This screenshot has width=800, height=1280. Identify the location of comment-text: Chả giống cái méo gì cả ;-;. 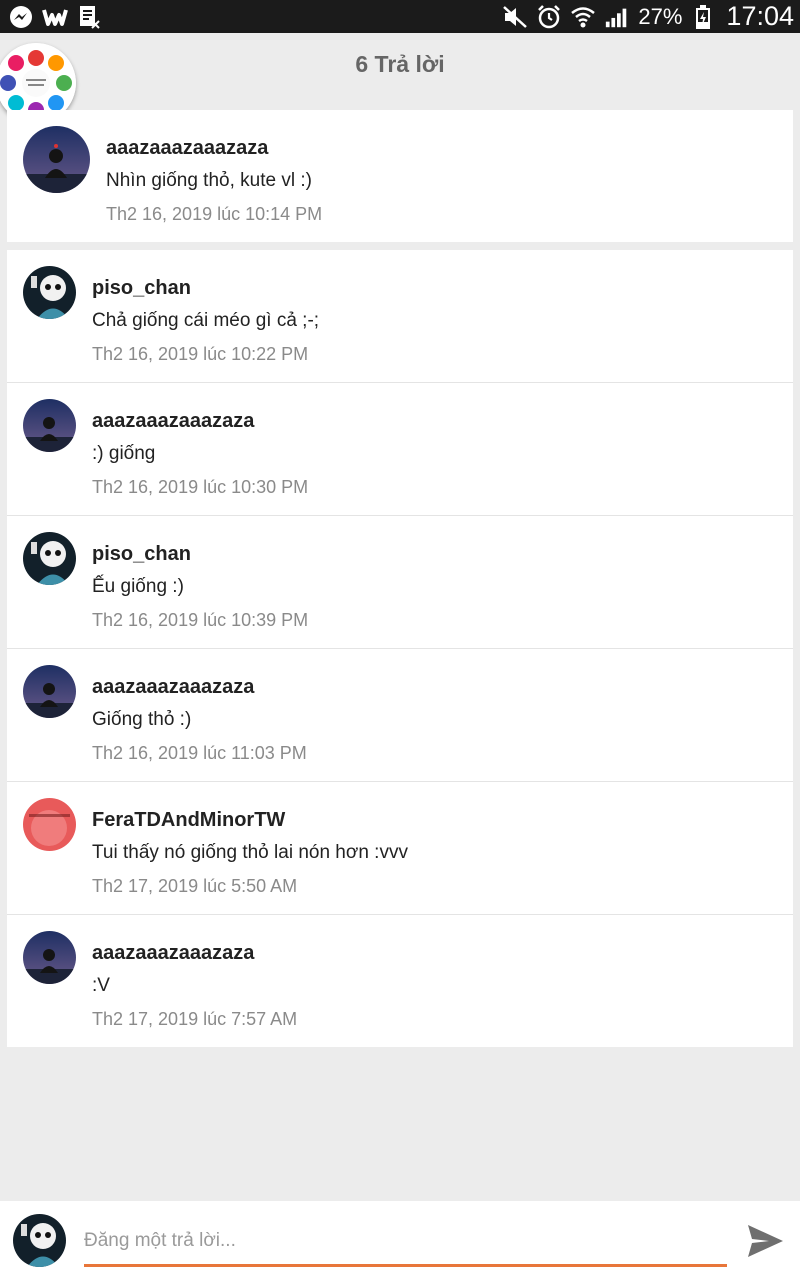
(206, 320).